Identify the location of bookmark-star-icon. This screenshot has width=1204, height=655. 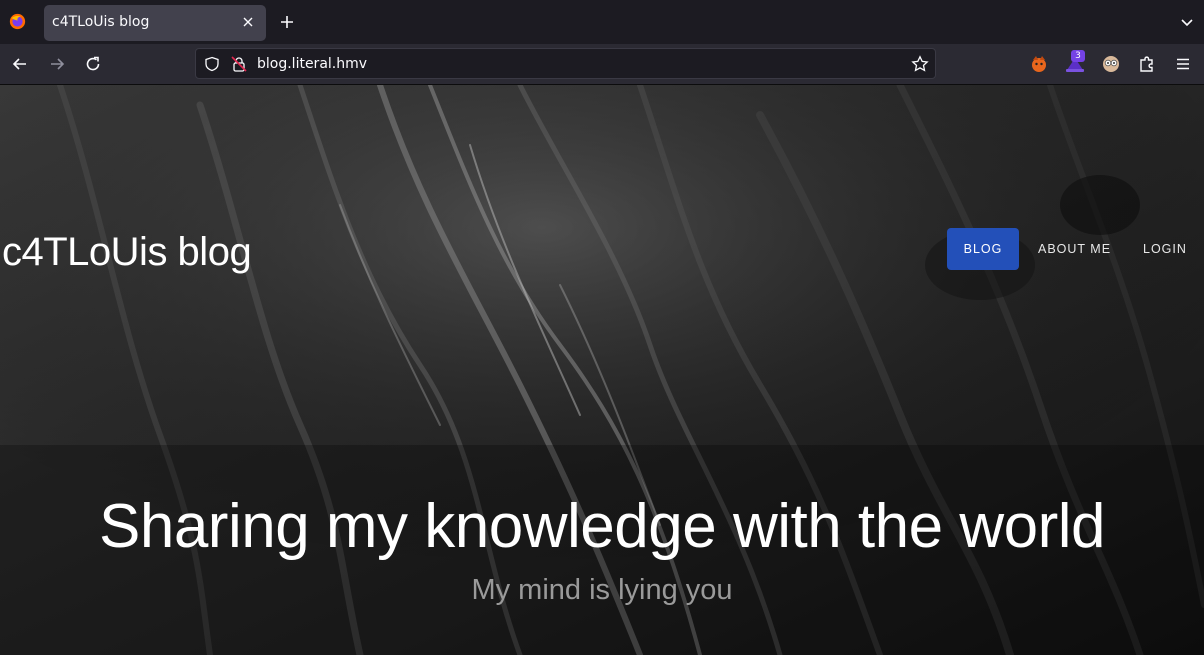
(920, 64).